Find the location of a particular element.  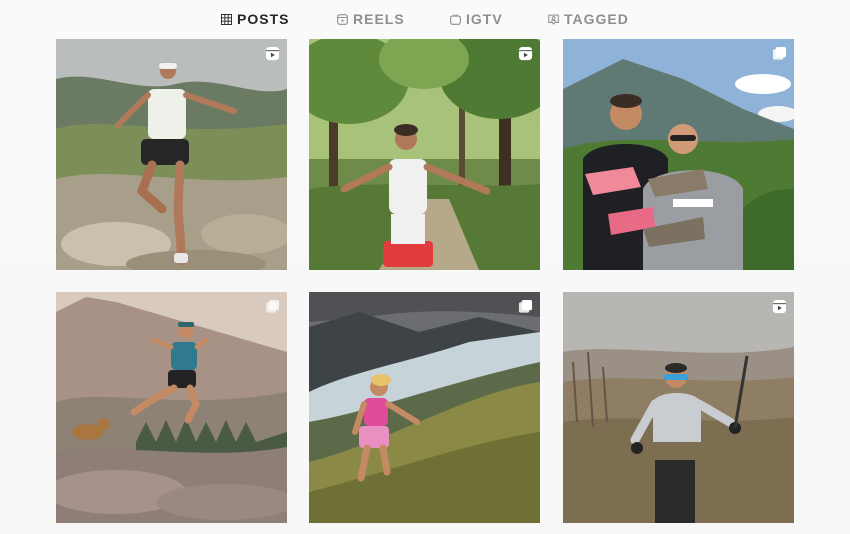

tab-tagged: TAGGED is located at coordinates (588, 19).